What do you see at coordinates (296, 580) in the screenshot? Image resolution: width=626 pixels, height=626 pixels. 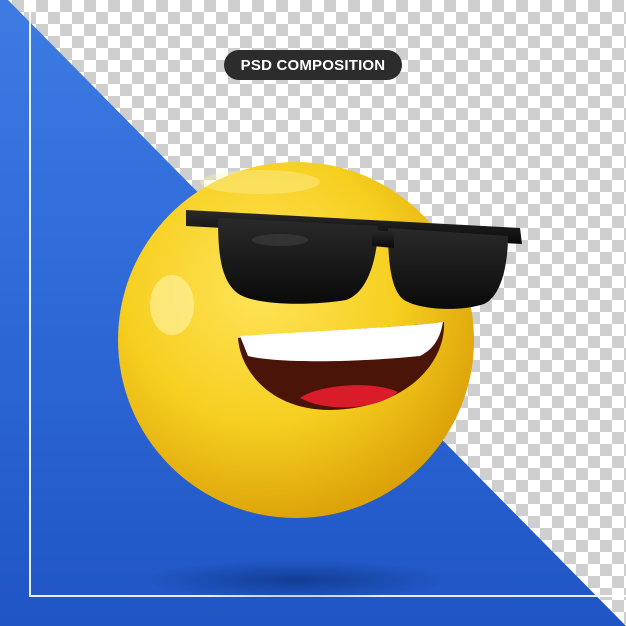 I see `drop-shadow` at bounding box center [296, 580].